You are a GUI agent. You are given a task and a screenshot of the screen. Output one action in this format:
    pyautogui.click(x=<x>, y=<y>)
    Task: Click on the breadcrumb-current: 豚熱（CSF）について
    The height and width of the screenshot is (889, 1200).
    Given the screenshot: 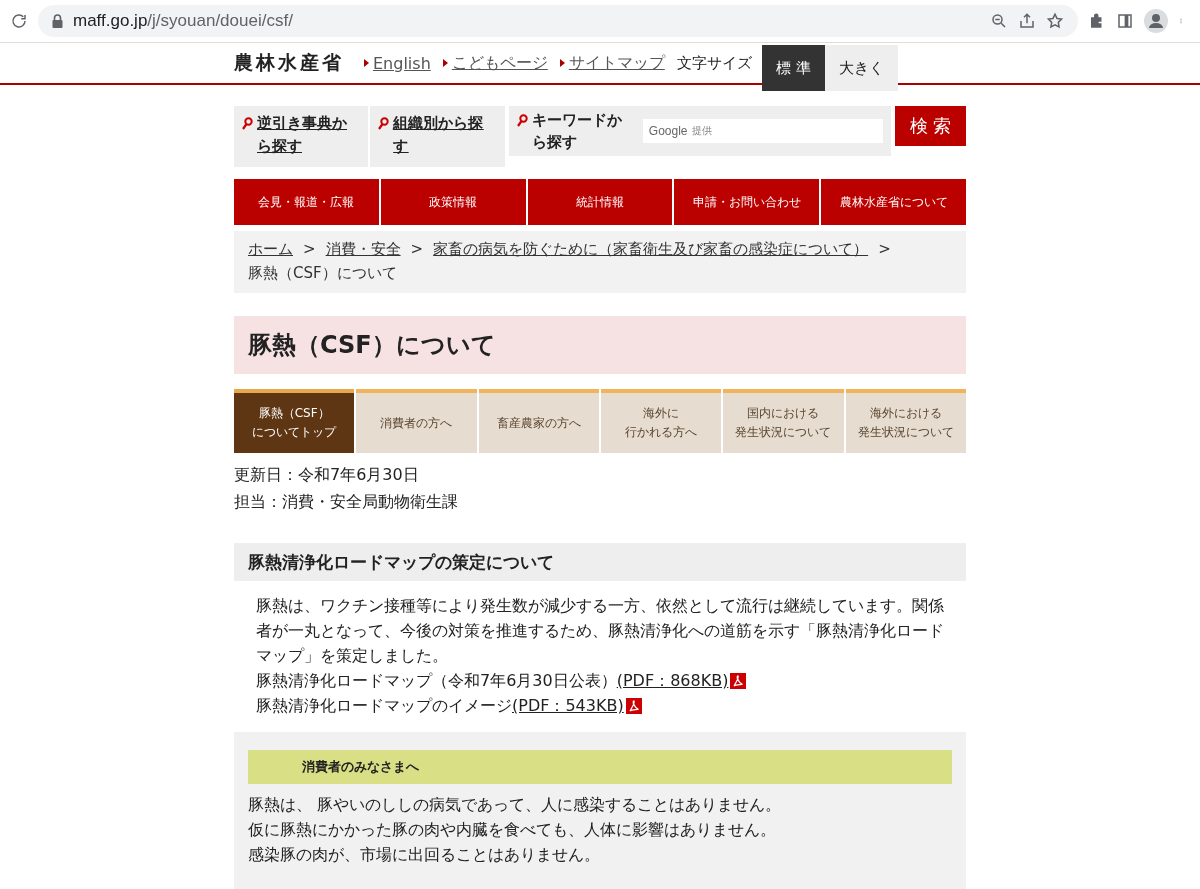 What is the action you would take?
    pyautogui.click(x=322, y=273)
    